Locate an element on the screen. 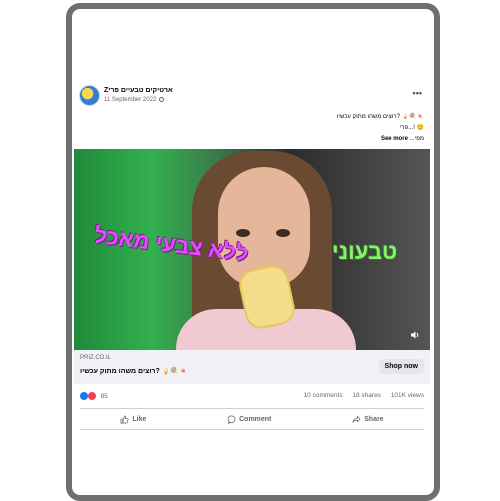 This screenshot has height=501, width=500. share-label: Share is located at coordinates (374, 419).